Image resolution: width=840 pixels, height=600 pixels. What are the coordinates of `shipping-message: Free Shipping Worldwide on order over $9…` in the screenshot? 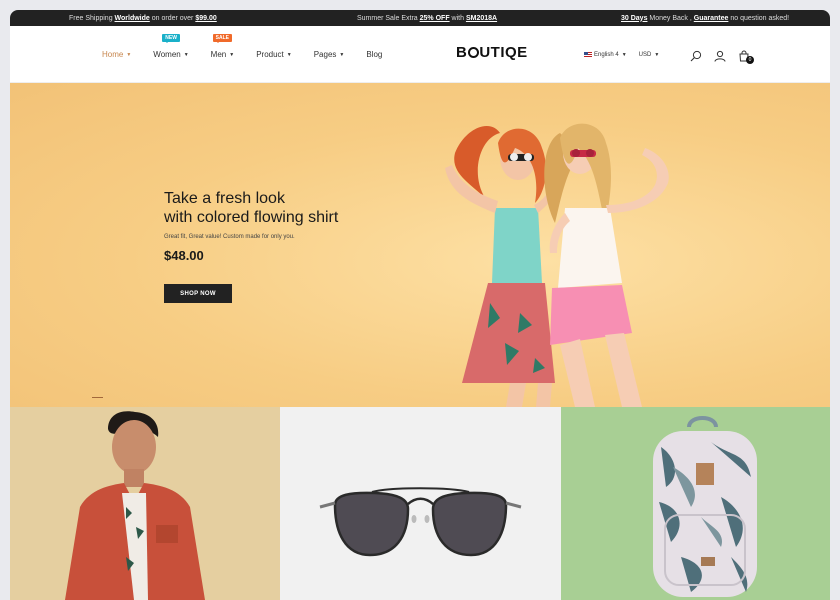 It's located at (143, 18).